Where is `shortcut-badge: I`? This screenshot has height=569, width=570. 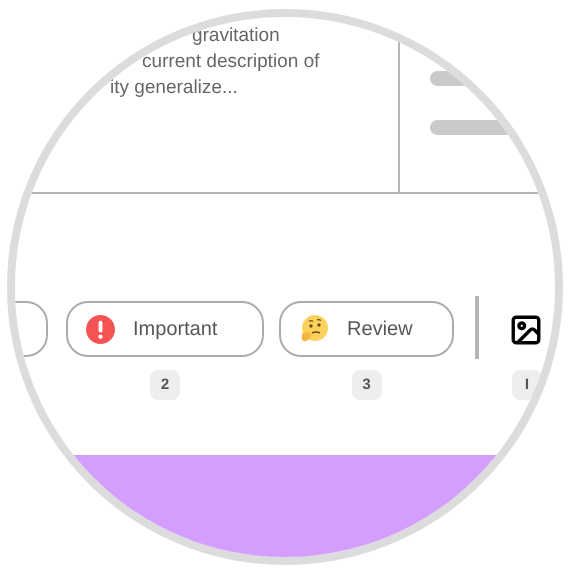 shortcut-badge: I is located at coordinates (527, 385).